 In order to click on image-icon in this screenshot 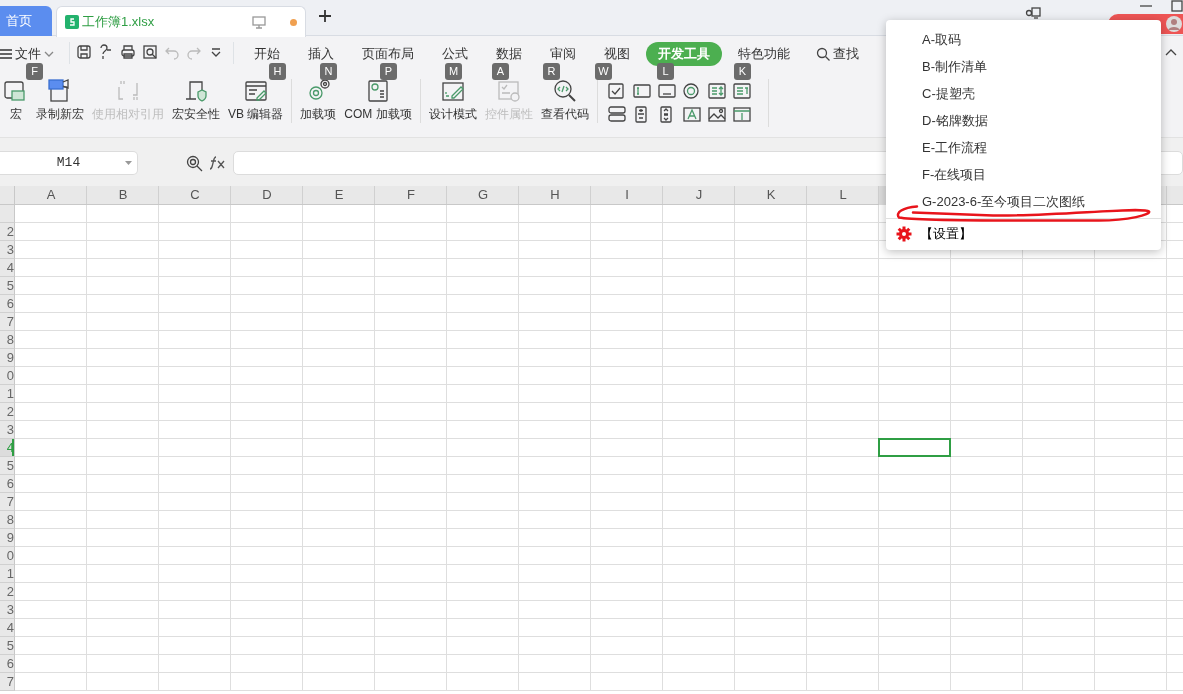, I will do `click(716, 114)`.